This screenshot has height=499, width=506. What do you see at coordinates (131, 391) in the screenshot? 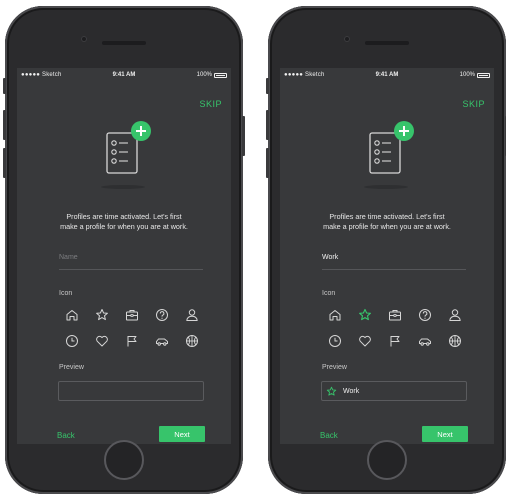
I see `preview-box` at bounding box center [131, 391].